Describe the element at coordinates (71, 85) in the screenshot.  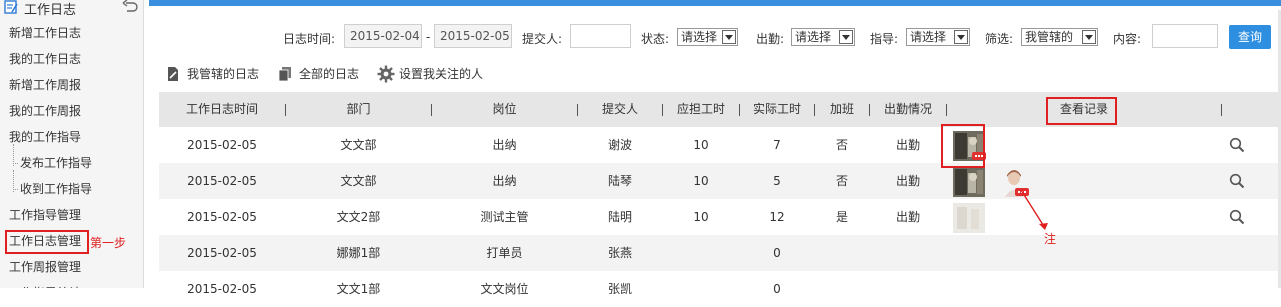
I see `sidebar-item-add-weekly: 新增工作周报` at that location.